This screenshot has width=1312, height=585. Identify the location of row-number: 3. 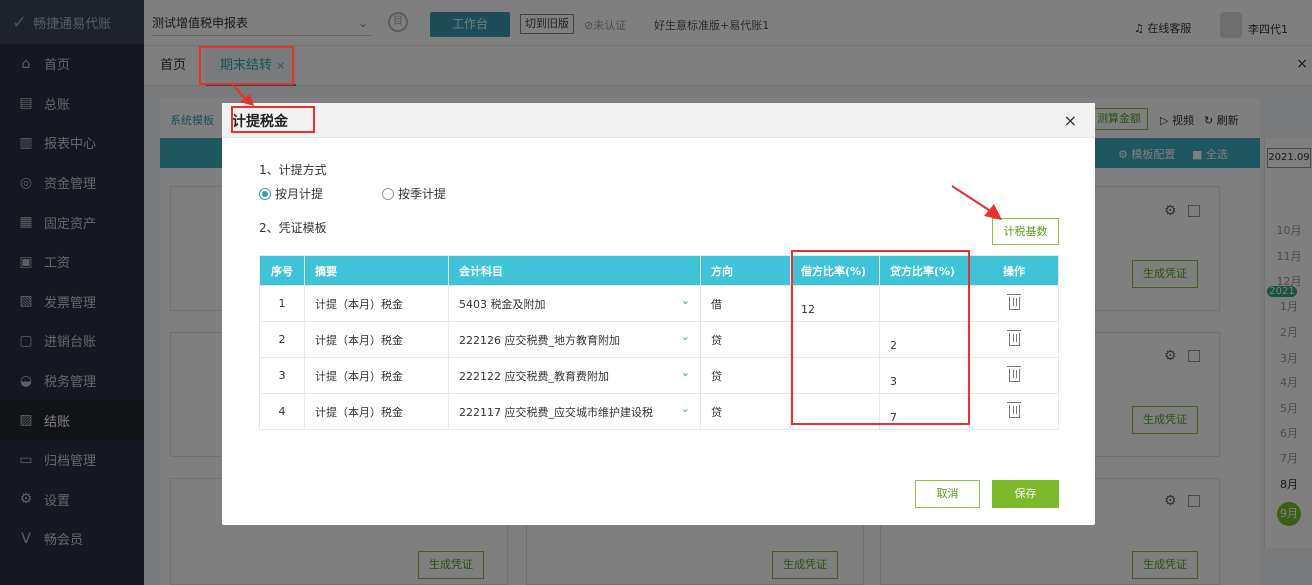
(282, 375).